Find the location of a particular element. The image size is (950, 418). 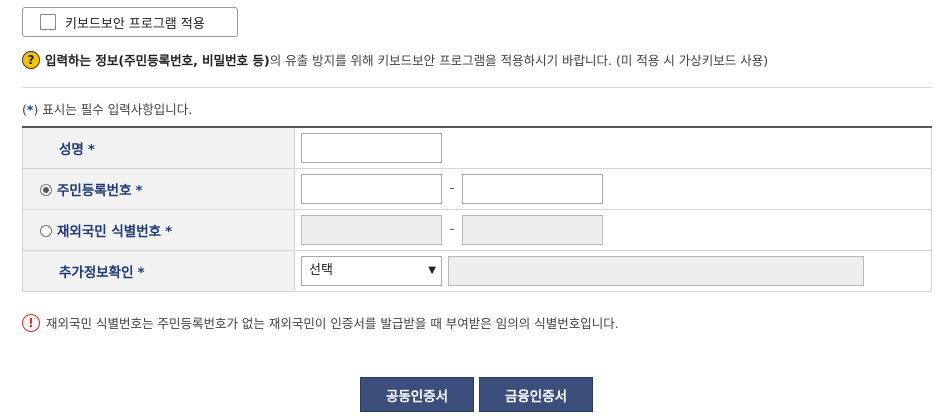

foreigner-value-cell: - is located at coordinates (613, 230).